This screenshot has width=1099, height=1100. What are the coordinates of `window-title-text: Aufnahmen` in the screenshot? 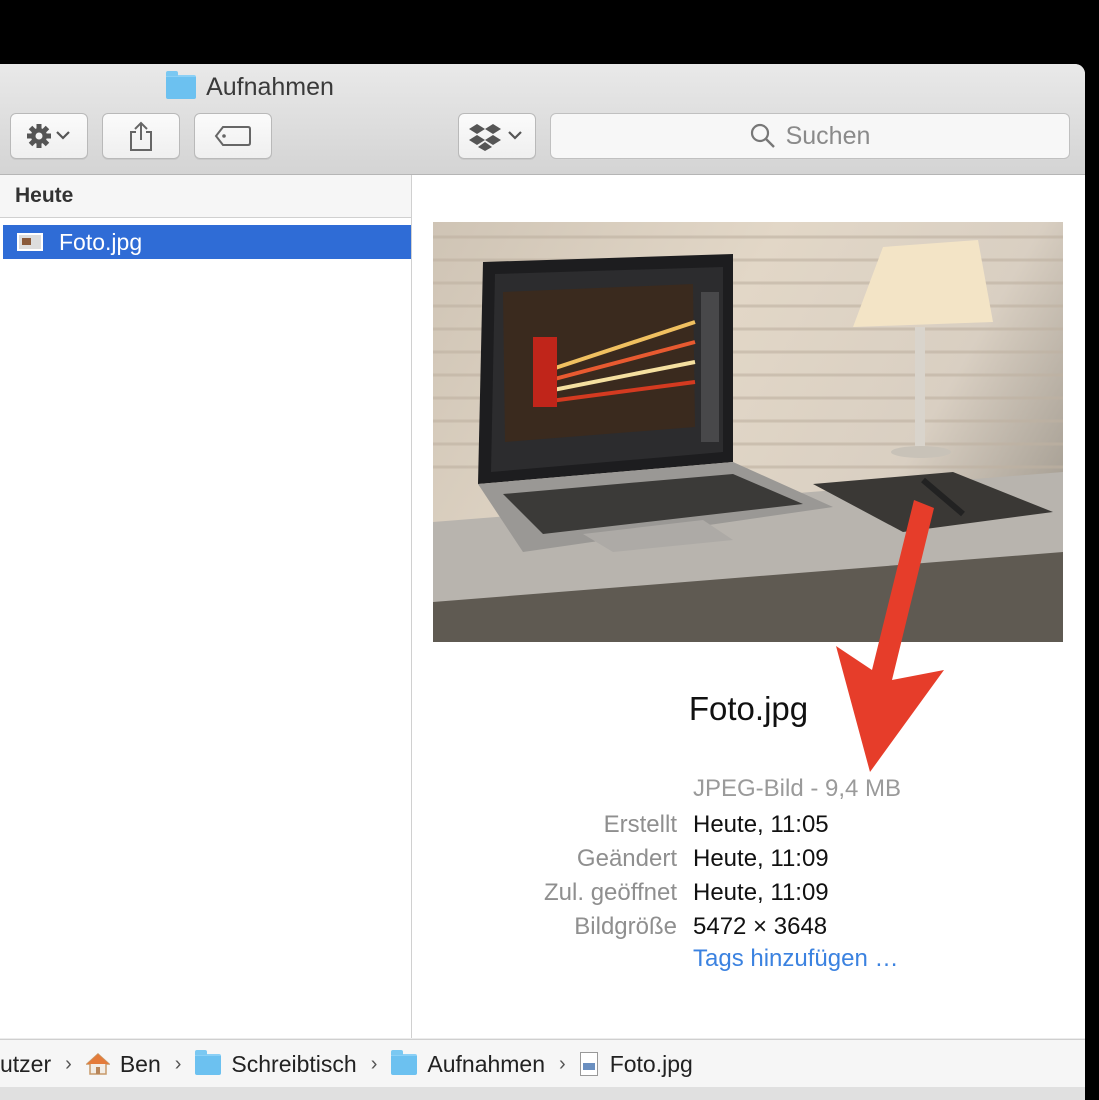 It's located at (270, 86).